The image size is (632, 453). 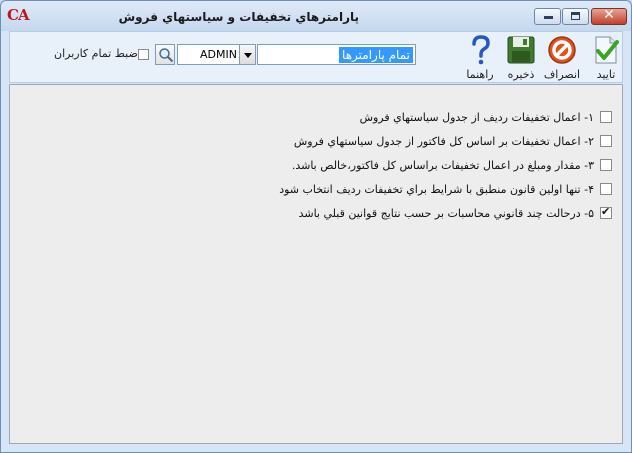 I want to click on cancel-icon, so click(x=562, y=50).